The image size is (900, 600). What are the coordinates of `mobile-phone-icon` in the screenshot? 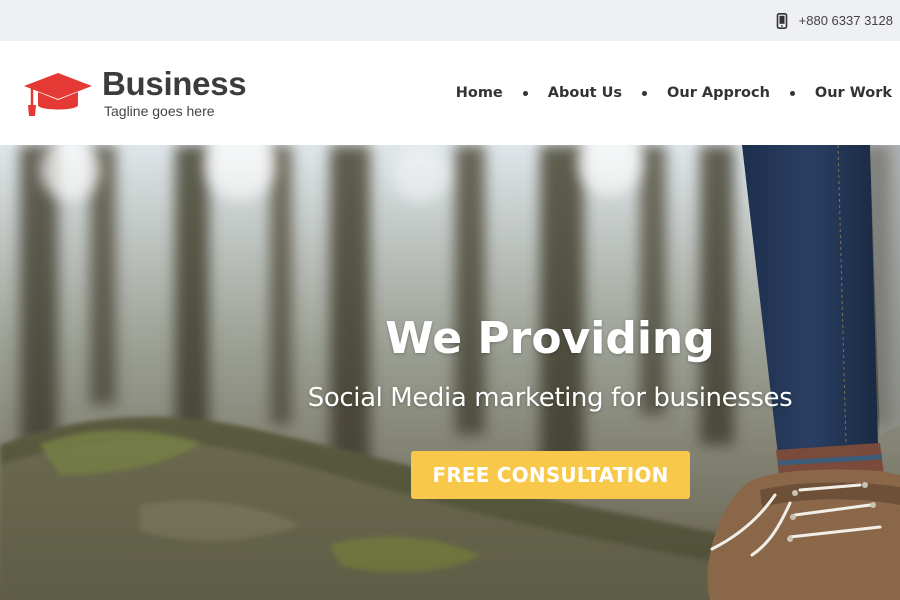 It's located at (782, 20).